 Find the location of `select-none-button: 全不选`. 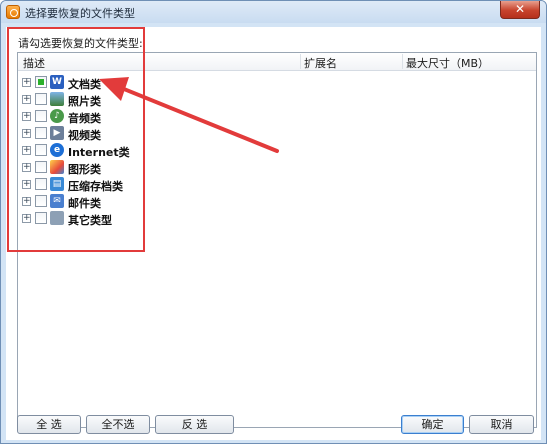

select-none-button: 全不选 is located at coordinates (118, 424).